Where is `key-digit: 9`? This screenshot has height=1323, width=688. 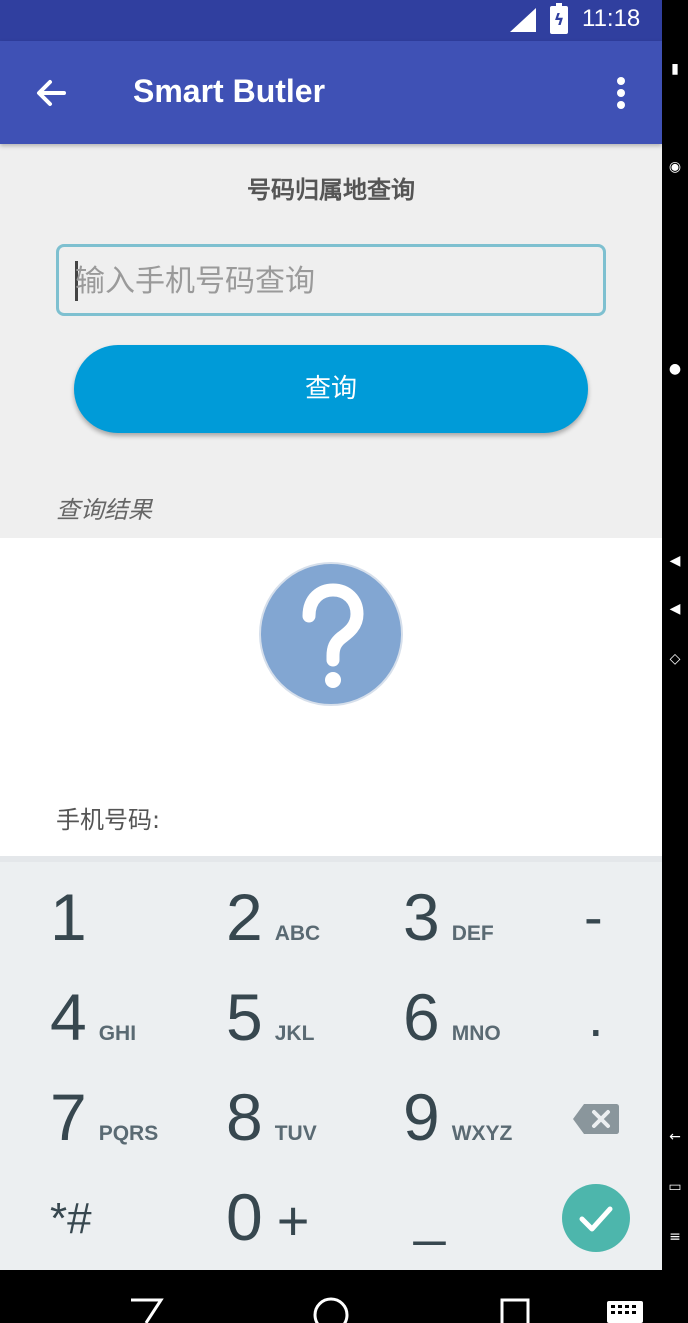
key-digit: 9 is located at coordinates (421, 1117).